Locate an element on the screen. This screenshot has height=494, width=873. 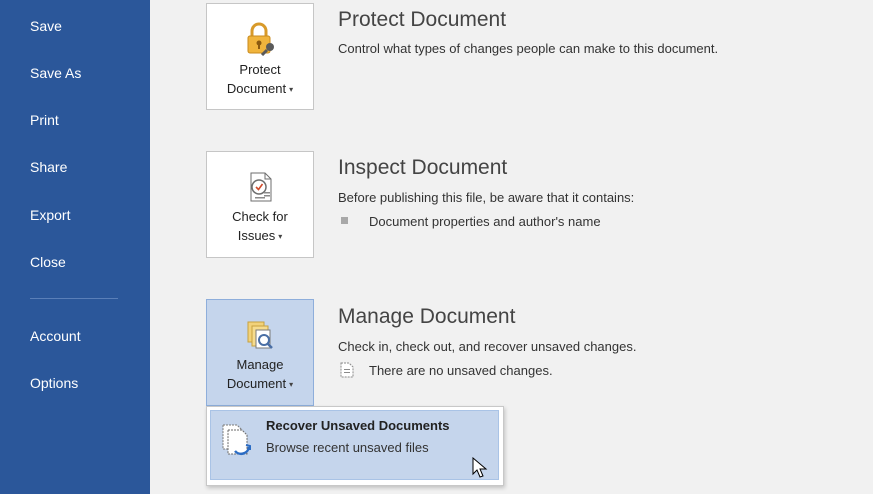
inspect-title: Inspect Document is located at coordinates (423, 167).